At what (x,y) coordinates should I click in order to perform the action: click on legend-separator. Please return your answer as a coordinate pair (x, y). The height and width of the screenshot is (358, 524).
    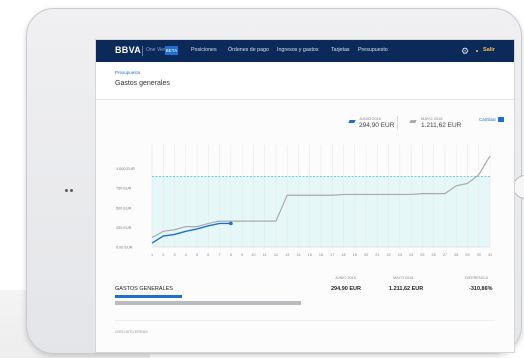
    Looking at the image, I should click on (397, 123).